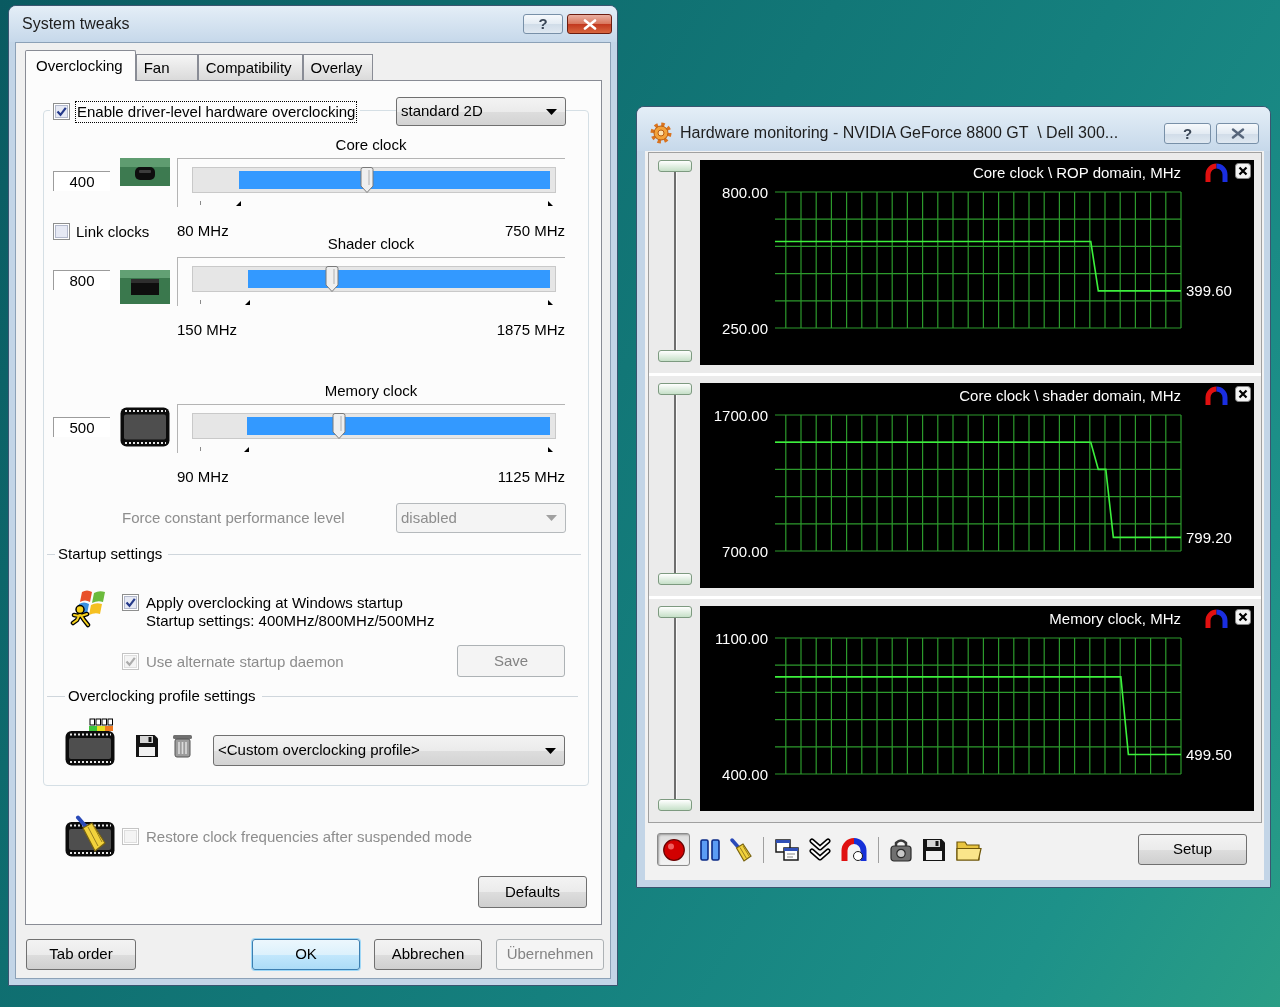 The height and width of the screenshot is (1007, 1280). Describe the element at coordinates (745, 328) in the screenshot. I see `axis-tick-label: 250.00` at that location.